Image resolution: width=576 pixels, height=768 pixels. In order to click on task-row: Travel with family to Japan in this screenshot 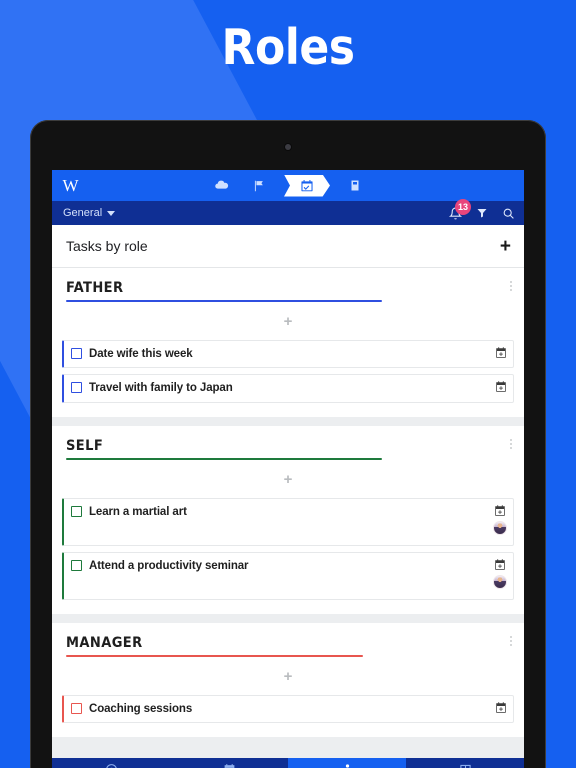, I will do `click(288, 388)`.